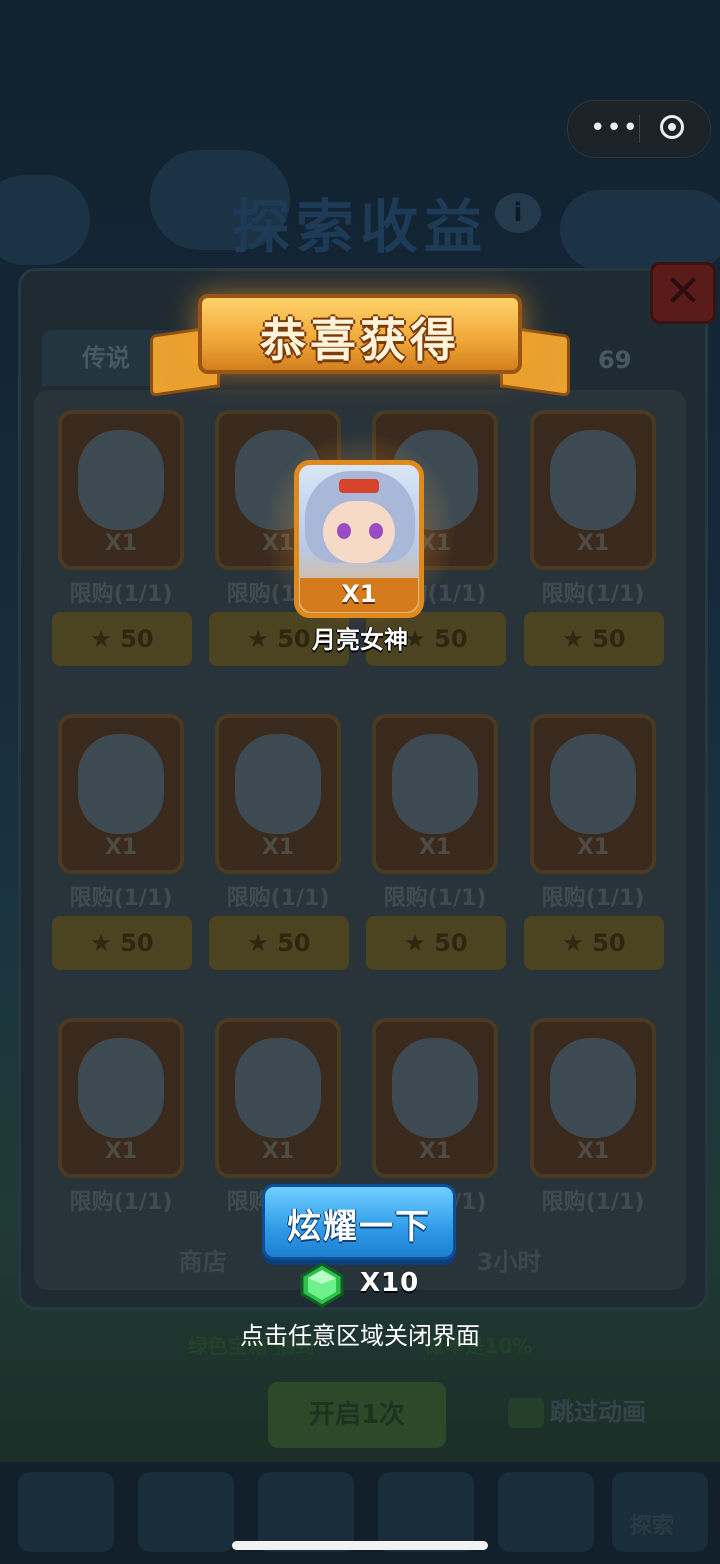 This screenshot has height=1564, width=720. Describe the element at coordinates (322, 1285) in the screenshot. I see `green-gem-icon` at that location.